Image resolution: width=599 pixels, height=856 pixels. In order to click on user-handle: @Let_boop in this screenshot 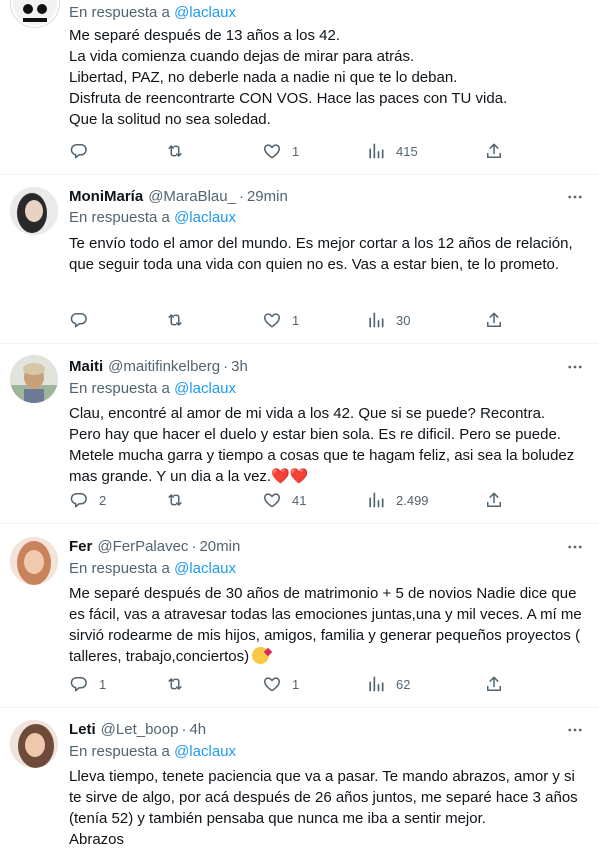, I will do `click(140, 730)`.